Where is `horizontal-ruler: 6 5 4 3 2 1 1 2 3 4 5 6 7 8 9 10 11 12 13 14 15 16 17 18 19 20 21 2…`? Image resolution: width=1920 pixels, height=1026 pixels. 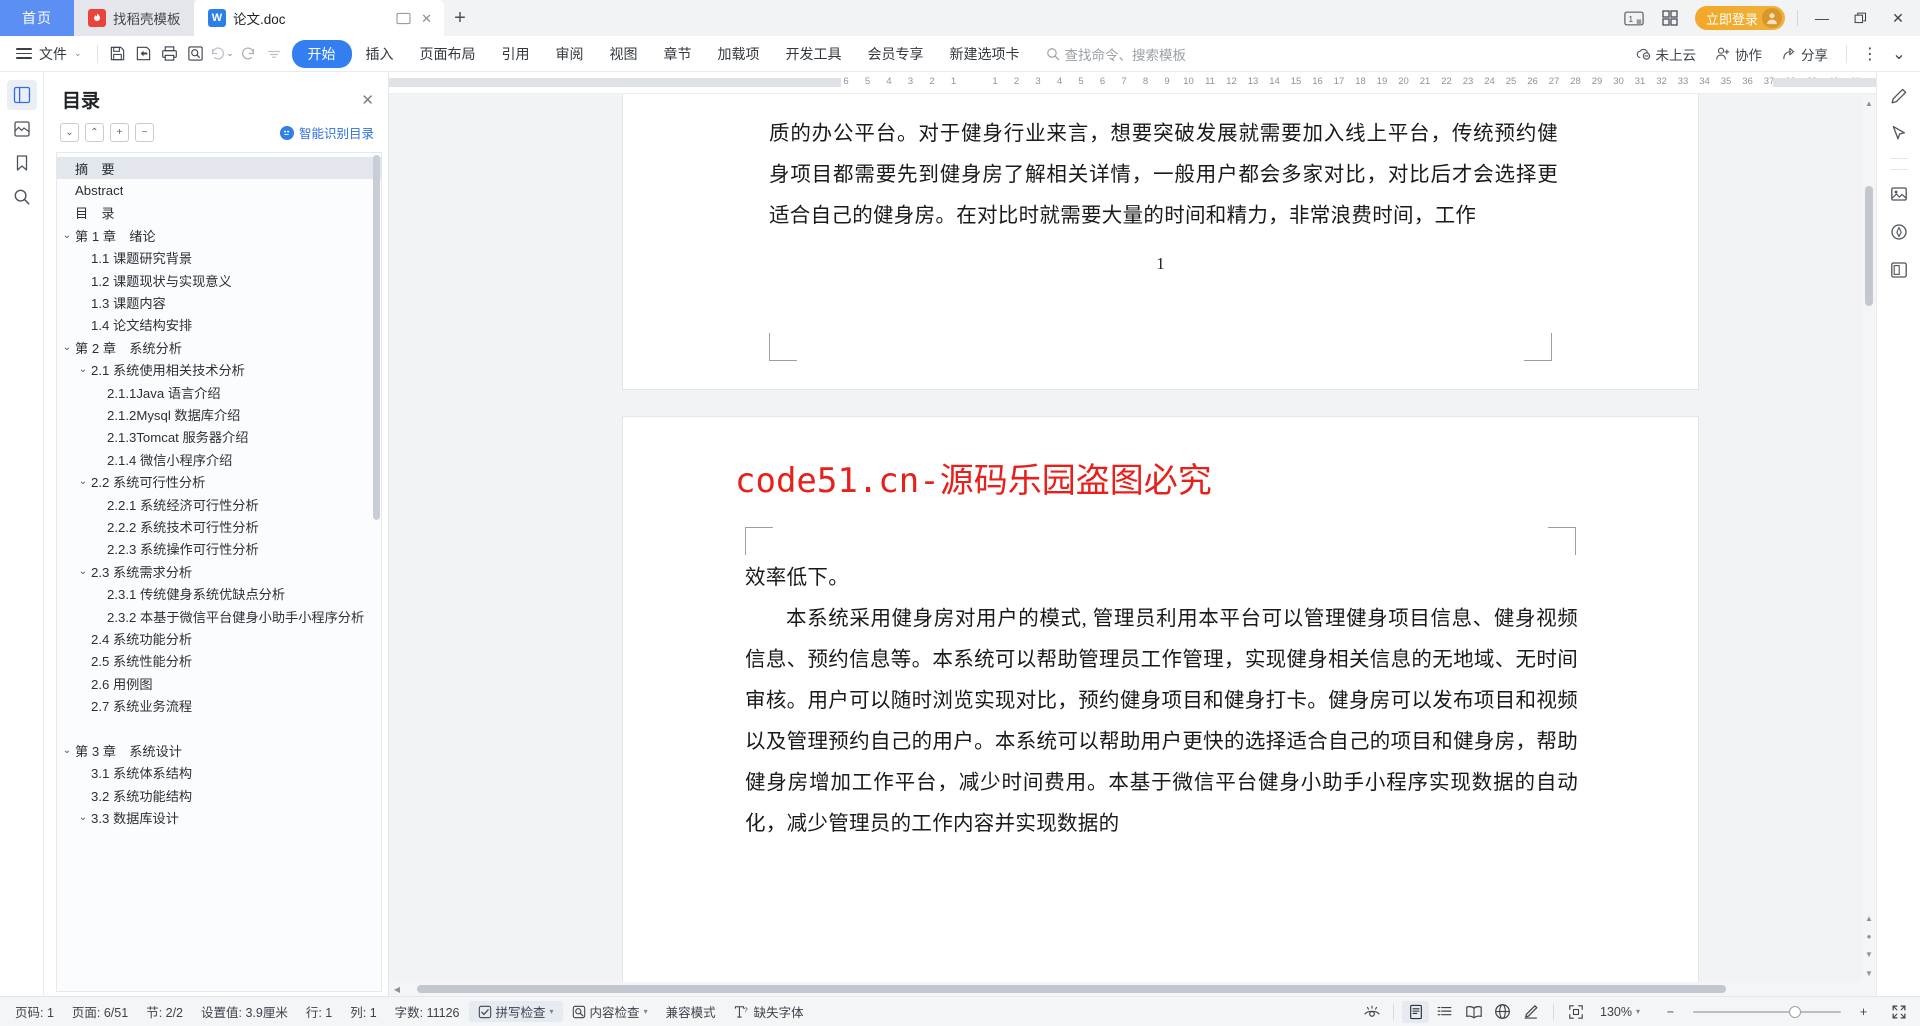
horizontal-ruler: 6 5 4 3 2 1 1 2 3 4 5 6 7 8 9 10 11 12 13 14 15 16 17 18 19 20 21 2… is located at coordinates (1132, 83).